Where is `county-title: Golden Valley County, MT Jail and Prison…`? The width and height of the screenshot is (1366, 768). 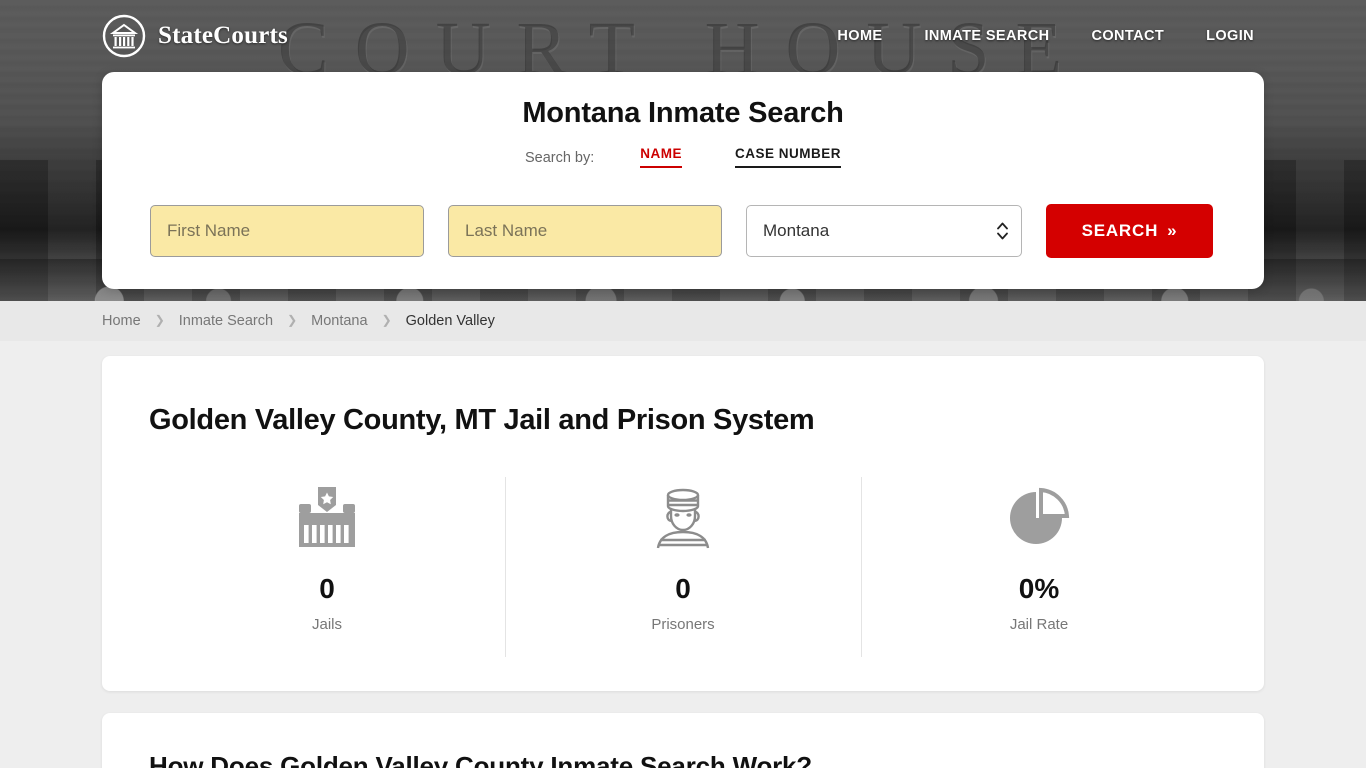 county-title: Golden Valley County, MT Jail and Prison… is located at coordinates (482, 420).